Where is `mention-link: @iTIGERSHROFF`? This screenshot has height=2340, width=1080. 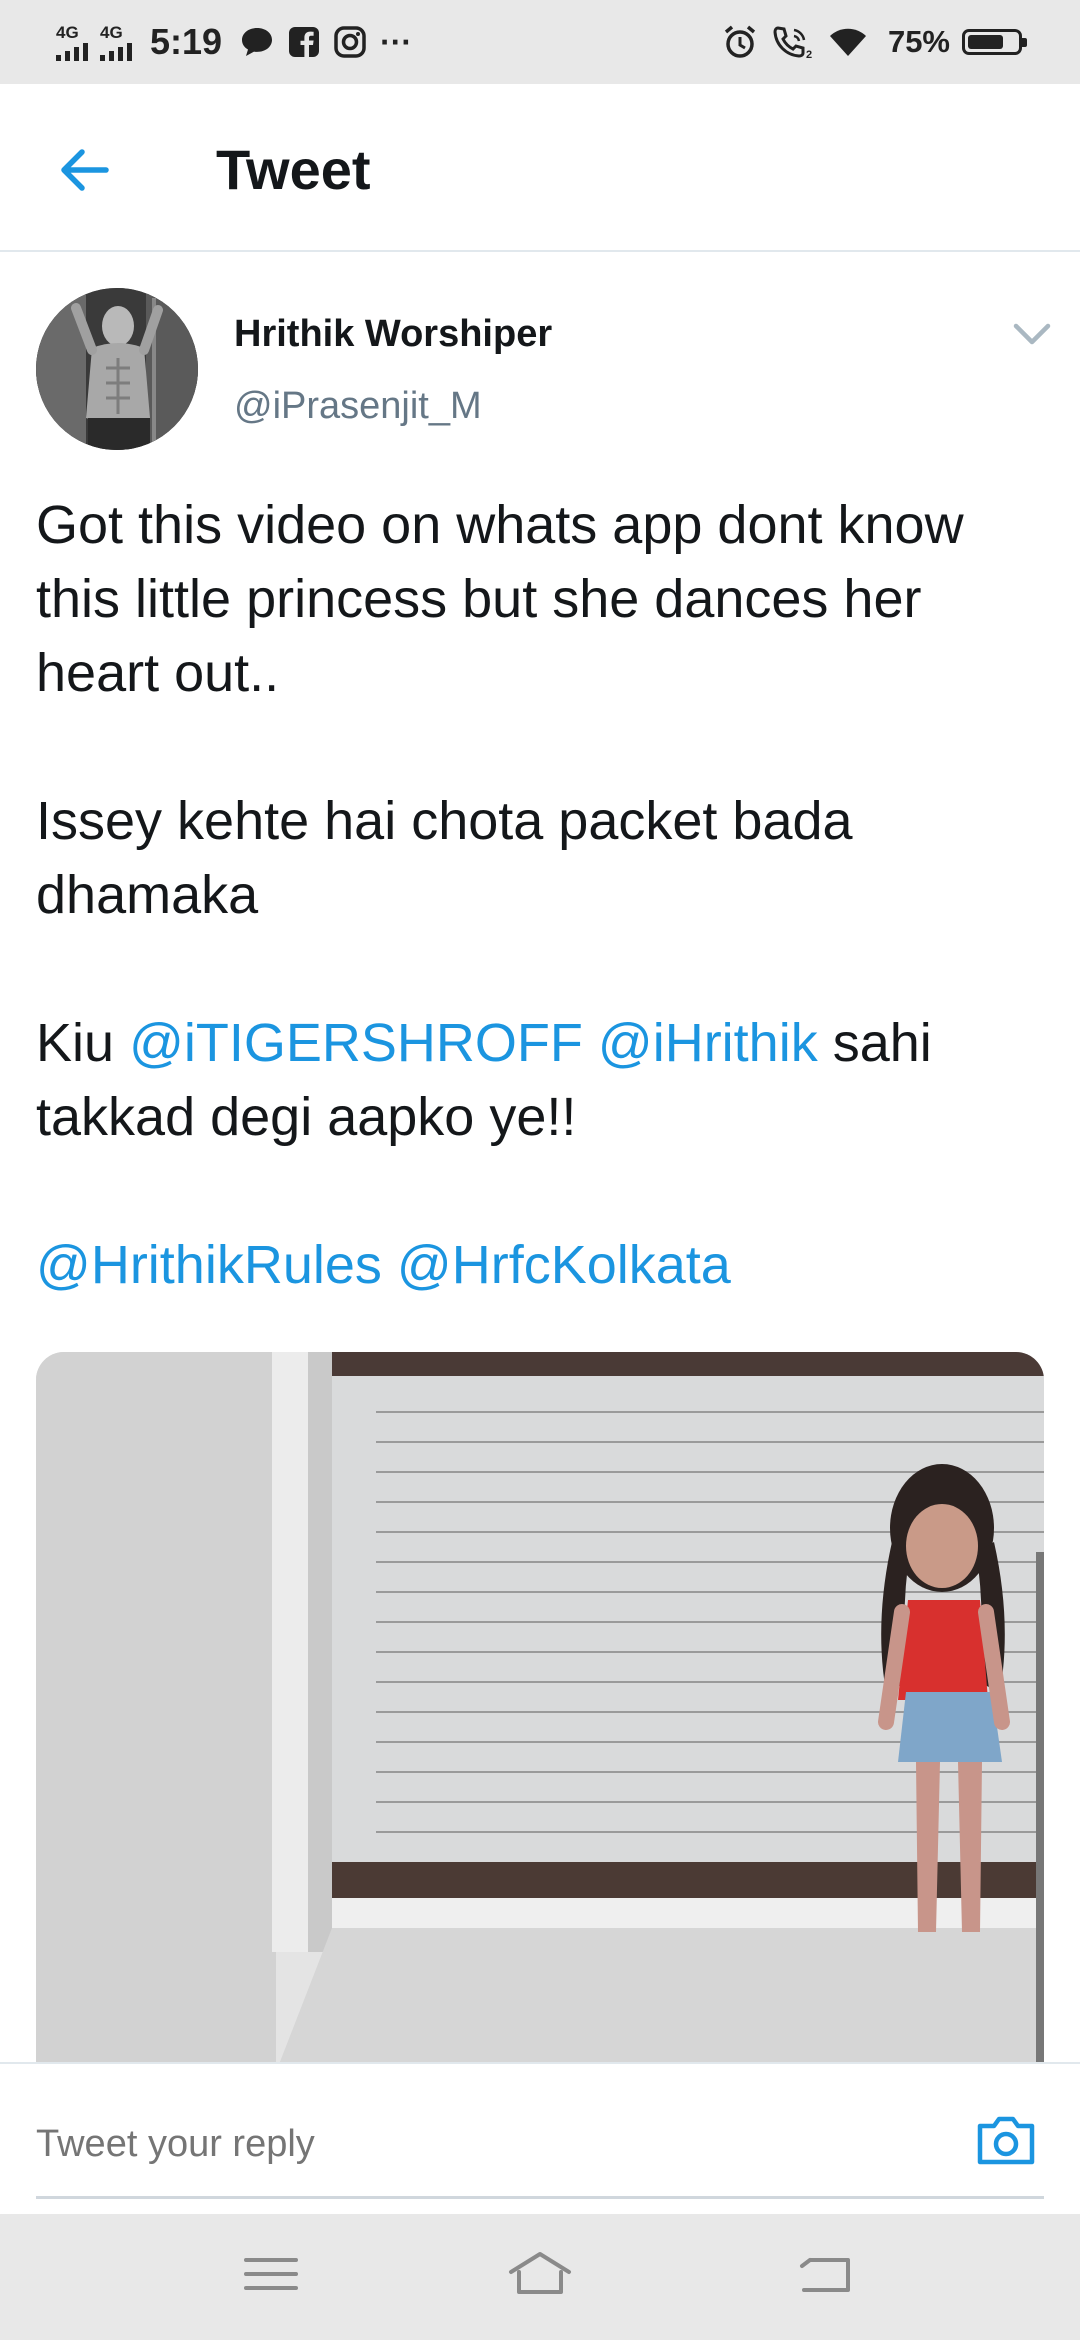 mention-link: @iTIGERSHROFF is located at coordinates (356, 1043).